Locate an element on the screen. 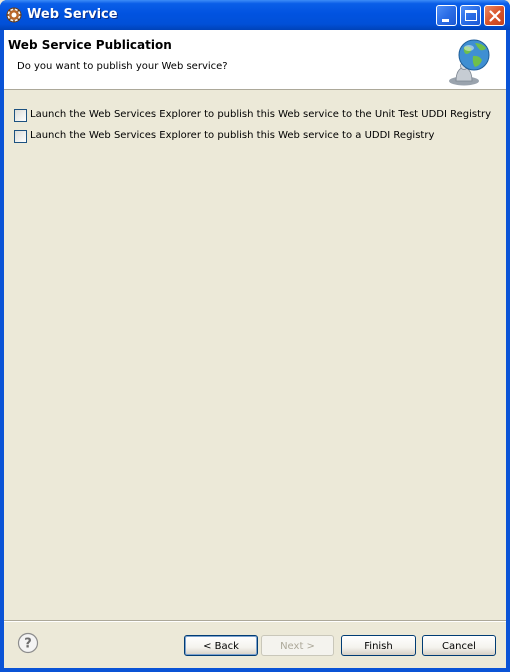 The width and height of the screenshot is (510, 672). back-button: < Back is located at coordinates (221, 645).